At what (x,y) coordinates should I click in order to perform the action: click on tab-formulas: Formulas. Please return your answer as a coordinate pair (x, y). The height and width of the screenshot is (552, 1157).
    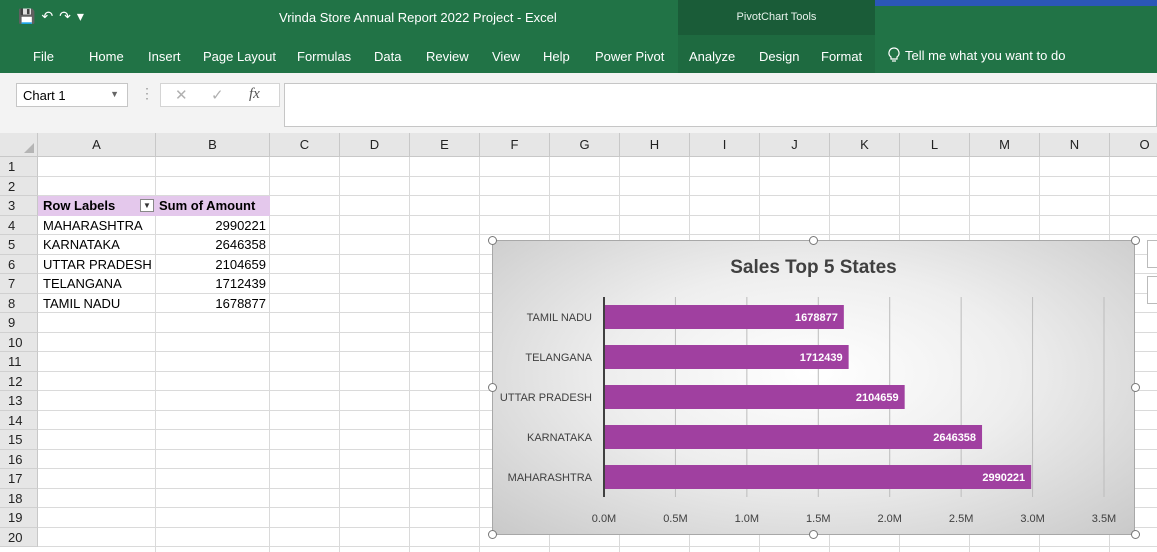
    Looking at the image, I should click on (324, 56).